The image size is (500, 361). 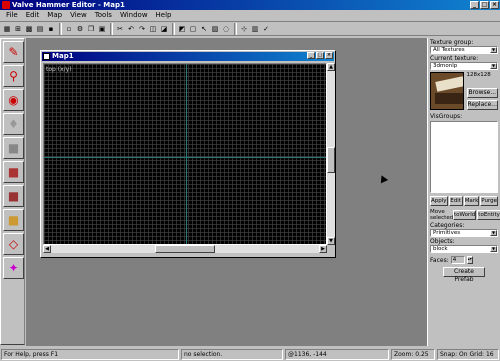 What do you see at coordinates (134, 15) in the screenshot?
I see `menu-window: Window` at bounding box center [134, 15].